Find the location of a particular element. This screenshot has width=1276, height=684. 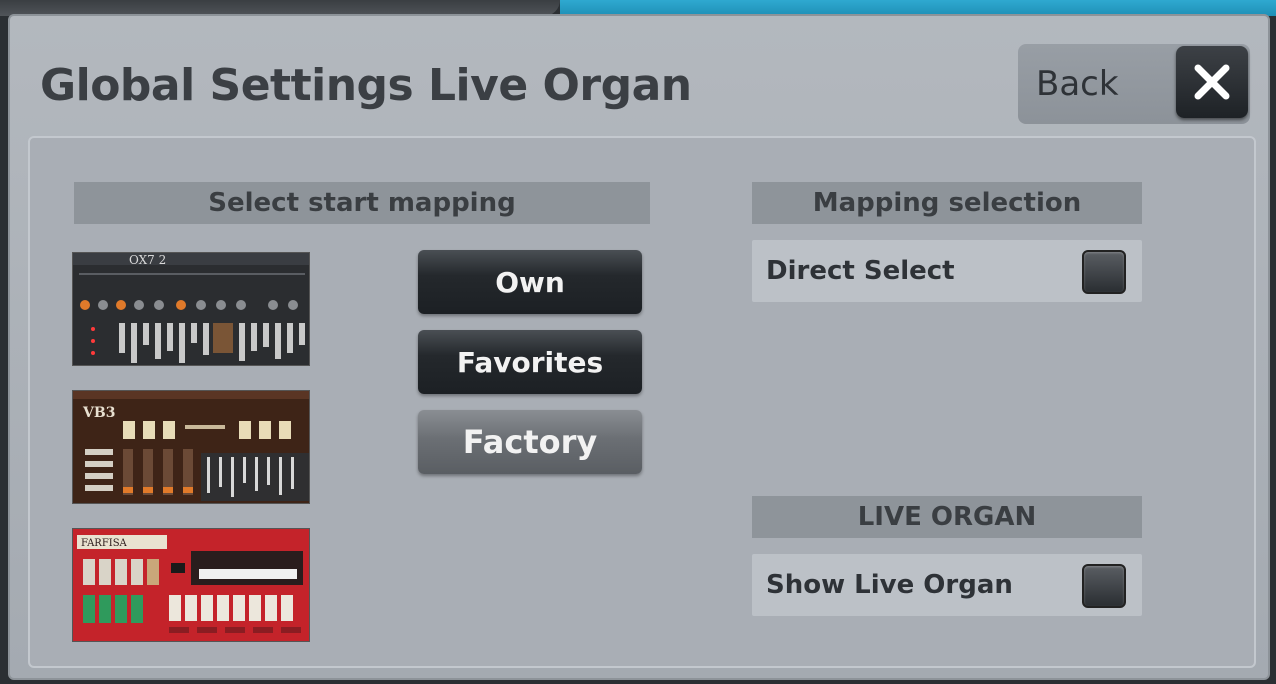

factory-button: Factory is located at coordinates (530, 442).